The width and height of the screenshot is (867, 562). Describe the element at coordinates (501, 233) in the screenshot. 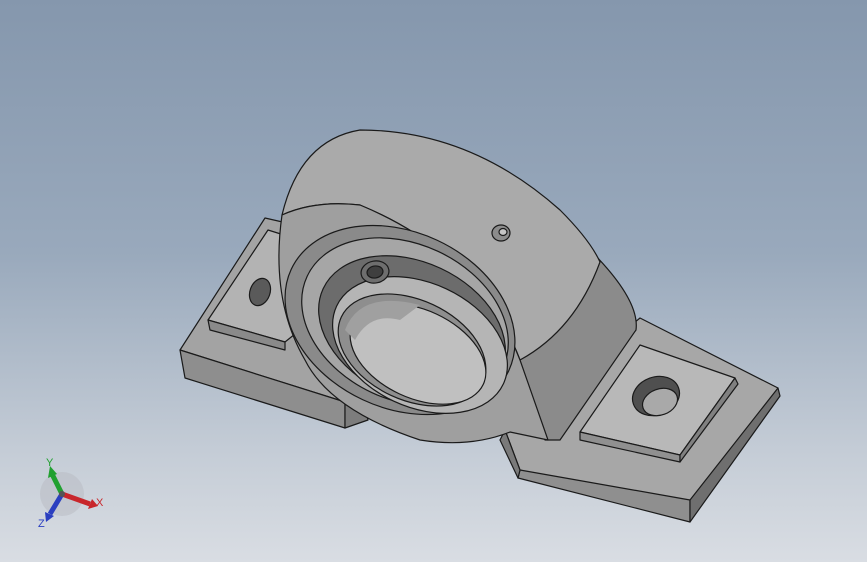

I see `grease-fitting` at that location.